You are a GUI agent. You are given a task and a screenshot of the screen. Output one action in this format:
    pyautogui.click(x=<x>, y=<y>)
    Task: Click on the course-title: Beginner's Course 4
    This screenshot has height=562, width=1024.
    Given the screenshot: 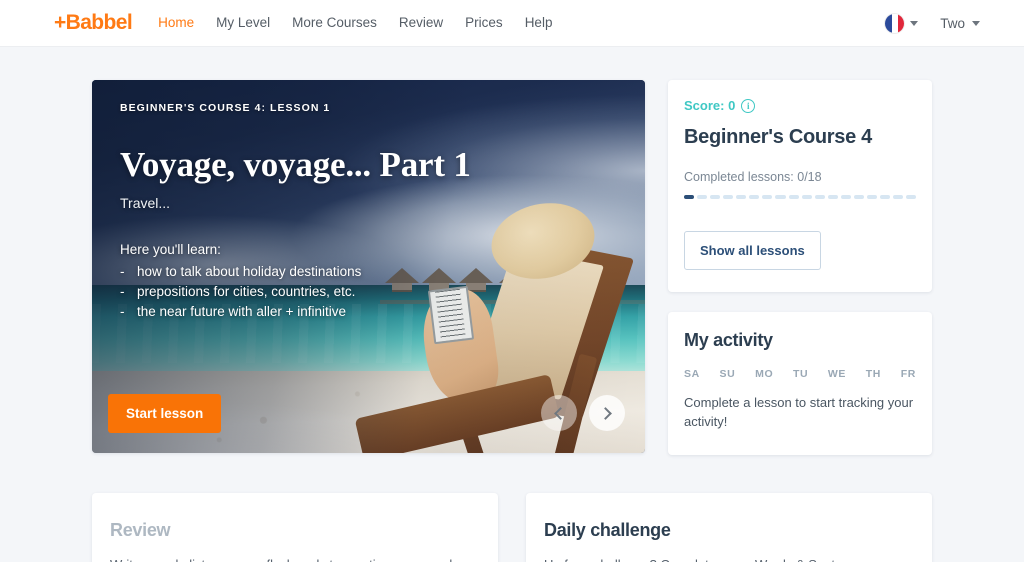 What is the action you would take?
    pyautogui.click(x=778, y=137)
    